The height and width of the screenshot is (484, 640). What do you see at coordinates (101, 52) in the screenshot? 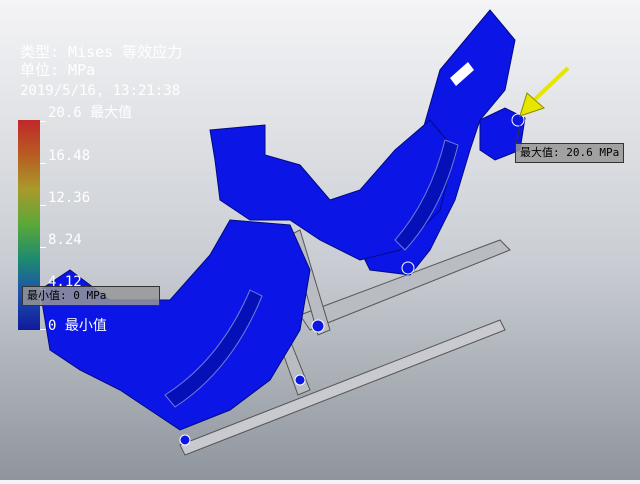
I see `result-type-label: 类型: Mises 等效应力` at bounding box center [101, 52].